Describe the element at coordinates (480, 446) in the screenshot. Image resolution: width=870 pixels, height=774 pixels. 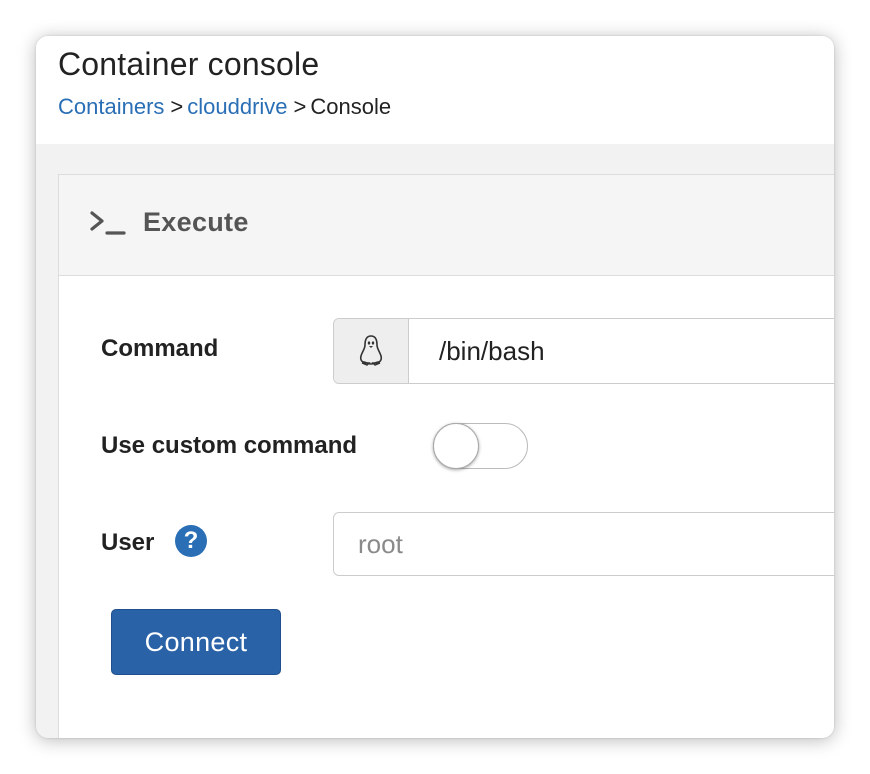
I see `custom-command-toggle` at that location.